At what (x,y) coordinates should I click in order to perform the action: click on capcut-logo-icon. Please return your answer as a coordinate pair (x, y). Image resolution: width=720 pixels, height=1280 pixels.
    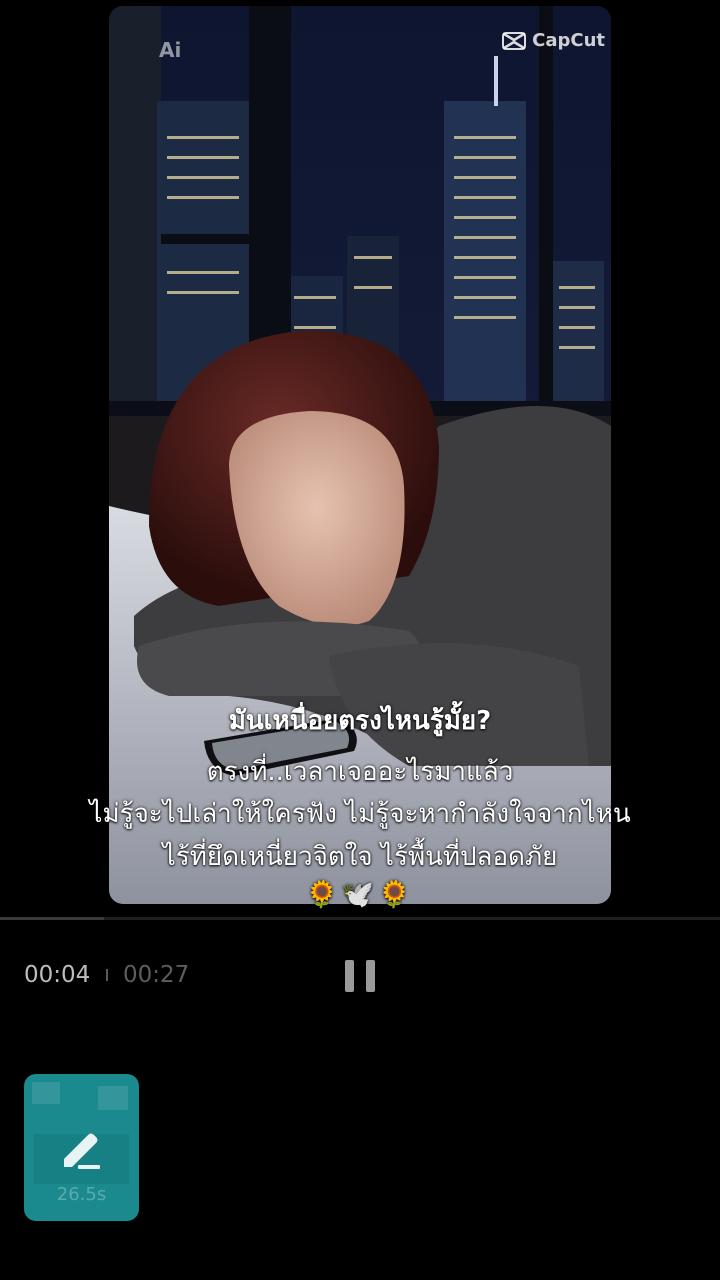
    Looking at the image, I should click on (514, 40).